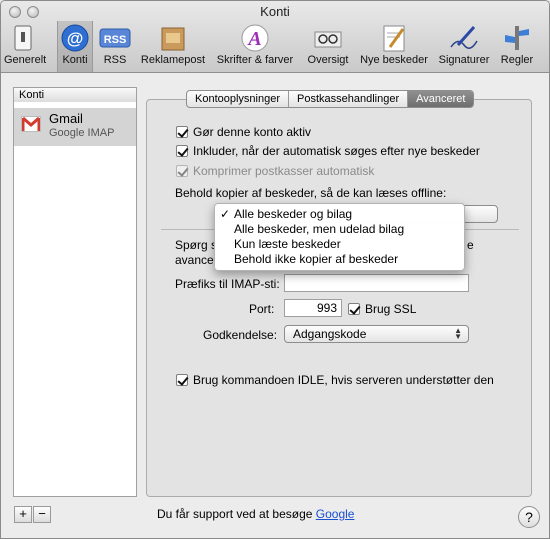 The image size is (550, 539). I want to click on toolbar-item-reklamepost: Reklamepost, so click(173, 47).